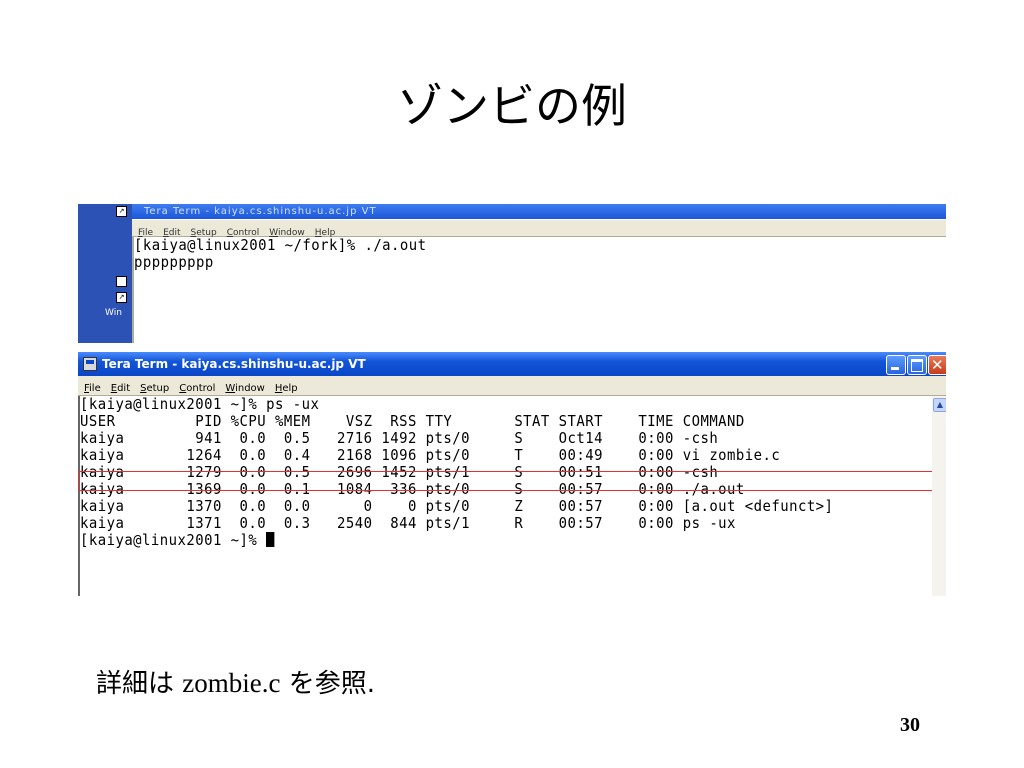  I want to click on close-icon: ✕, so click(937, 365).